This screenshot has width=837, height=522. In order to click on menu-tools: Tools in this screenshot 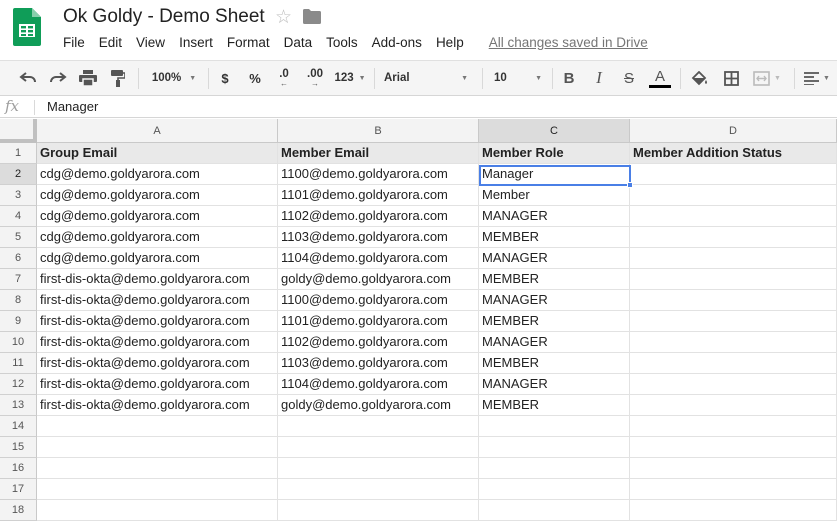, I will do `click(342, 42)`.